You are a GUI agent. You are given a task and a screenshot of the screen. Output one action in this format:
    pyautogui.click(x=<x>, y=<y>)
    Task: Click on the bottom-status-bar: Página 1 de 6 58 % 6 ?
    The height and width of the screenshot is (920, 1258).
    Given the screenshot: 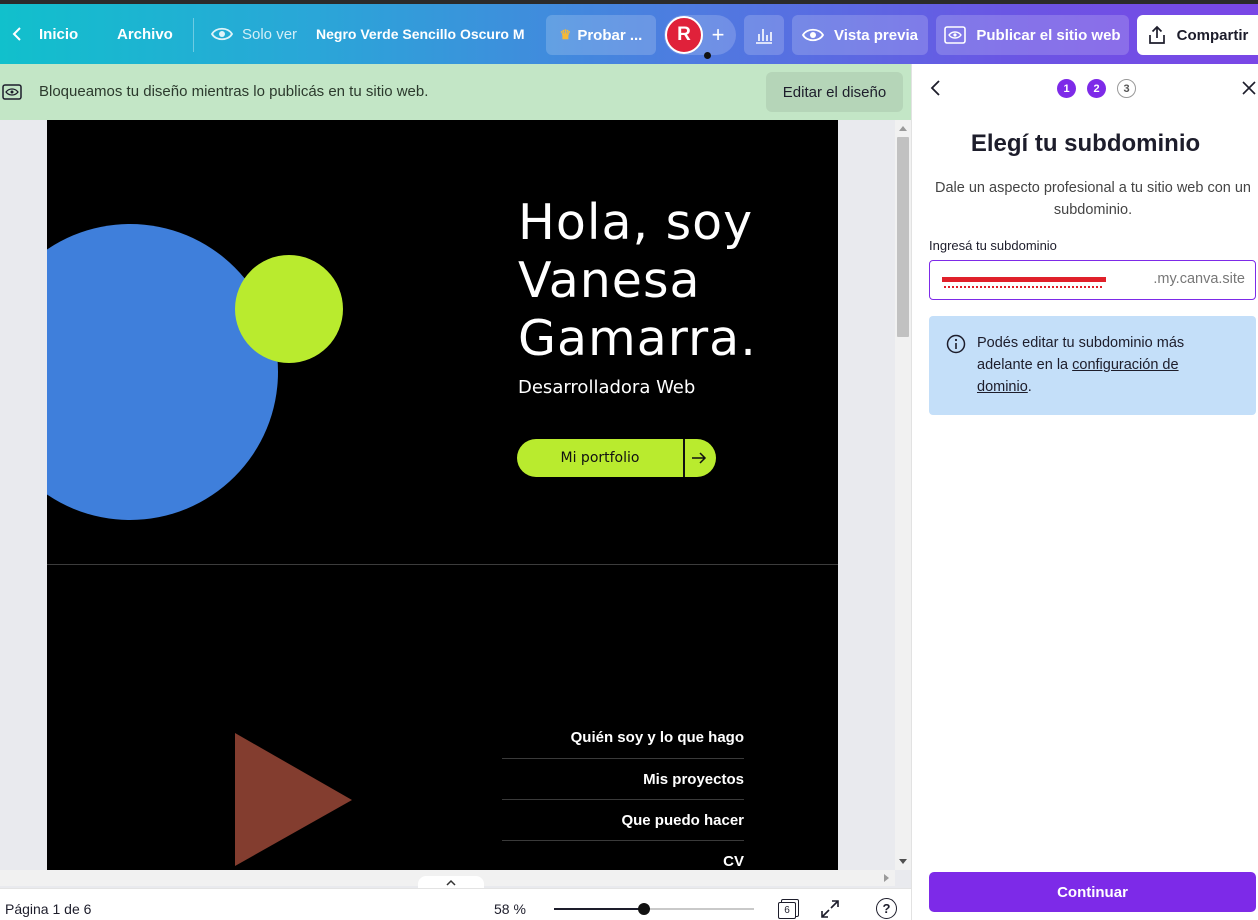 What is the action you would take?
    pyautogui.click(x=455, y=904)
    